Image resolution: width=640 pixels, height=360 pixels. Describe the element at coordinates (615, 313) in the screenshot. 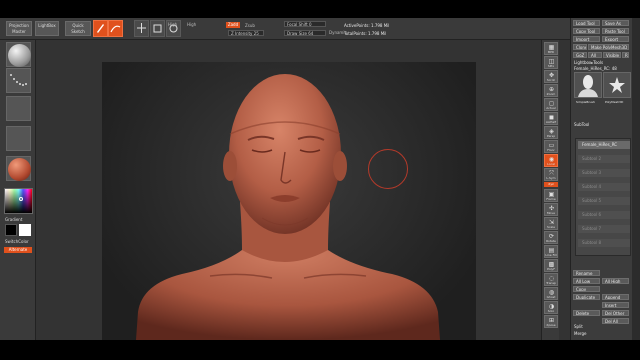

I see `del-other-button: Del Other` at that location.